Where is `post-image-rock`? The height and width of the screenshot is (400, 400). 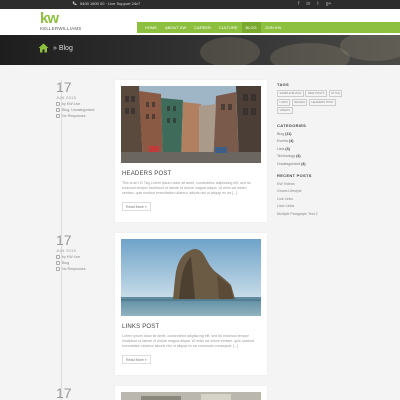 post-image-rock is located at coordinates (191, 277).